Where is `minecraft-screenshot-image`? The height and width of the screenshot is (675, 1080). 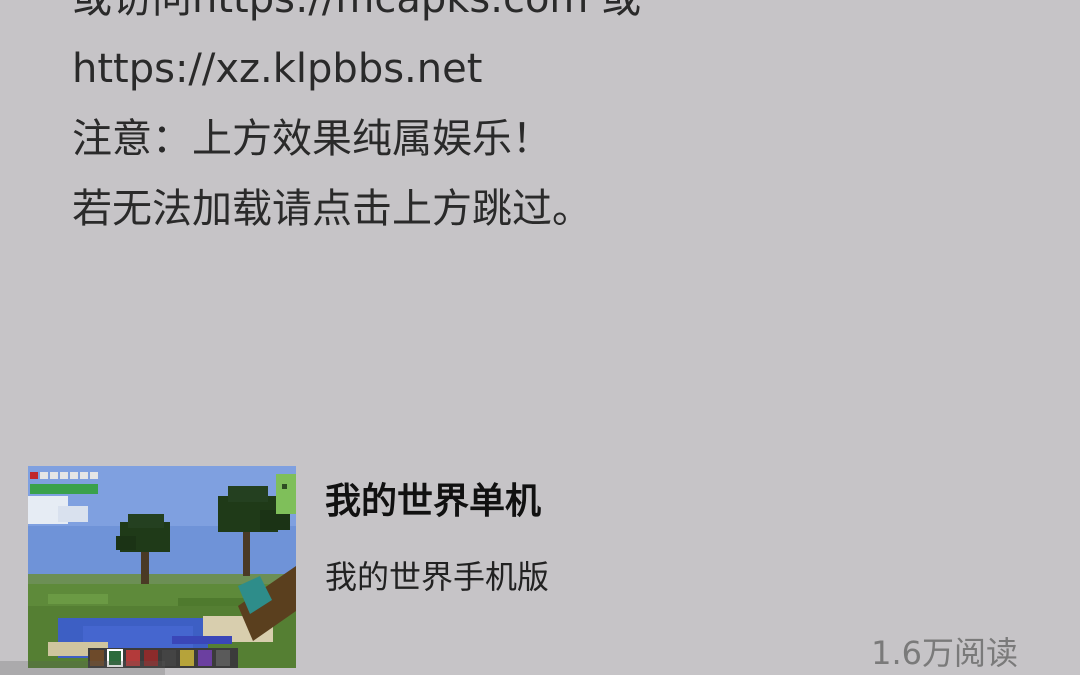
minecraft-screenshot-image is located at coordinates (162, 567).